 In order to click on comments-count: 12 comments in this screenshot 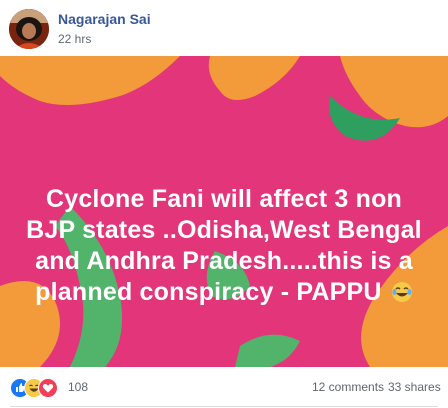, I will do `click(348, 387)`.